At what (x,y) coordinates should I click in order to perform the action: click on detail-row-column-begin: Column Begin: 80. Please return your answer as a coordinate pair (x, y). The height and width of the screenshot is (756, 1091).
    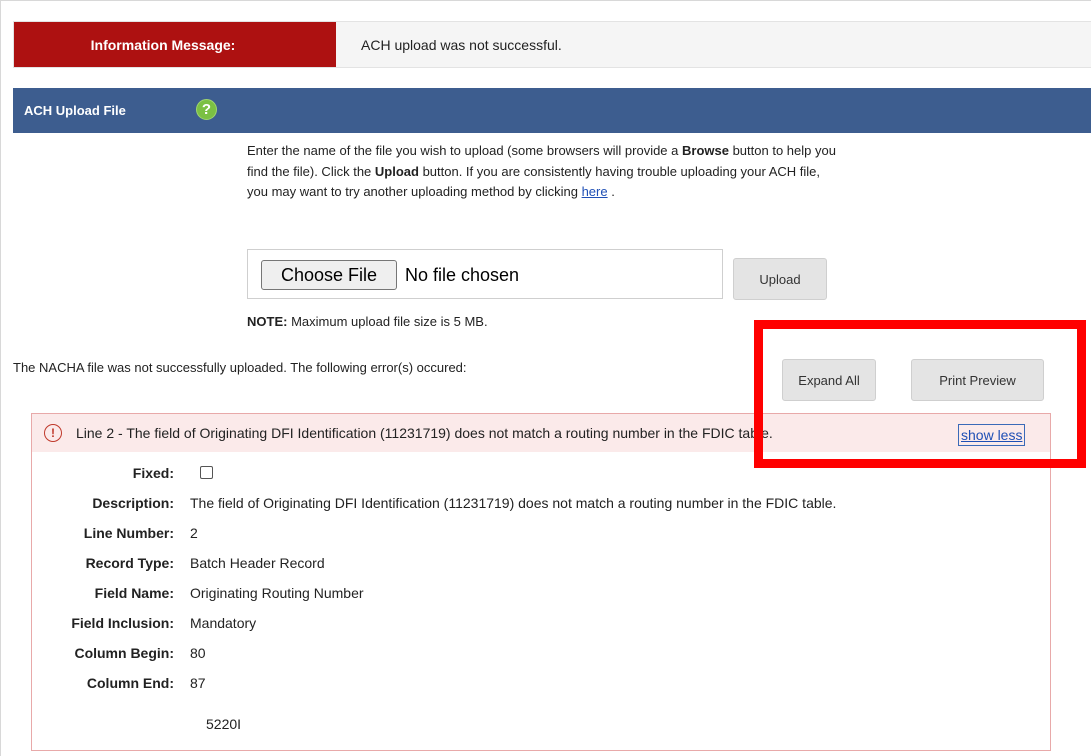
    Looking at the image, I should click on (532, 656).